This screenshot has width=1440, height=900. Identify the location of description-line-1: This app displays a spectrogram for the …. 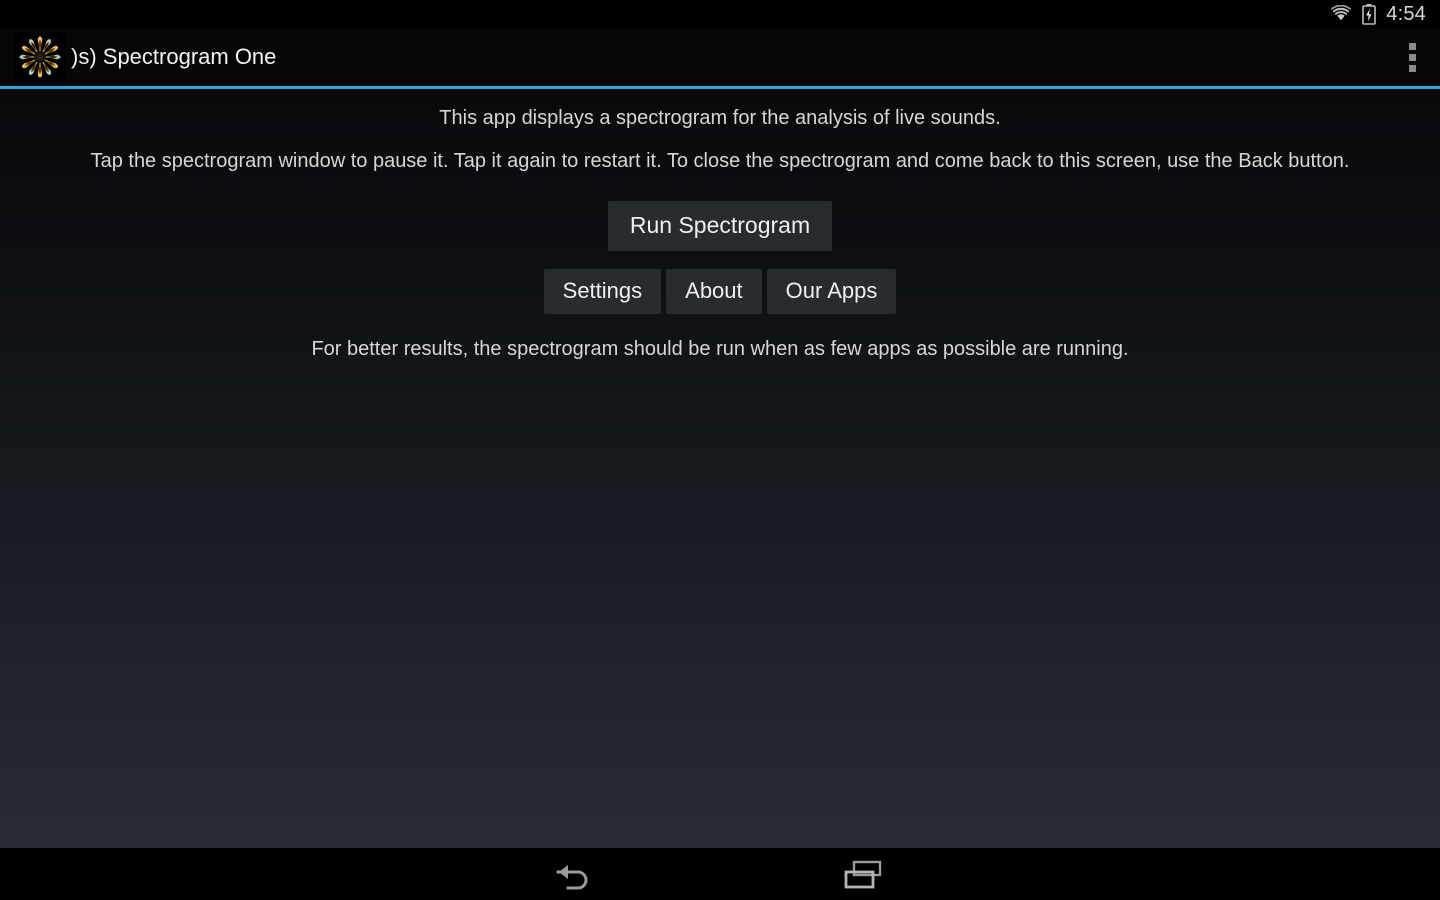
(720, 118).